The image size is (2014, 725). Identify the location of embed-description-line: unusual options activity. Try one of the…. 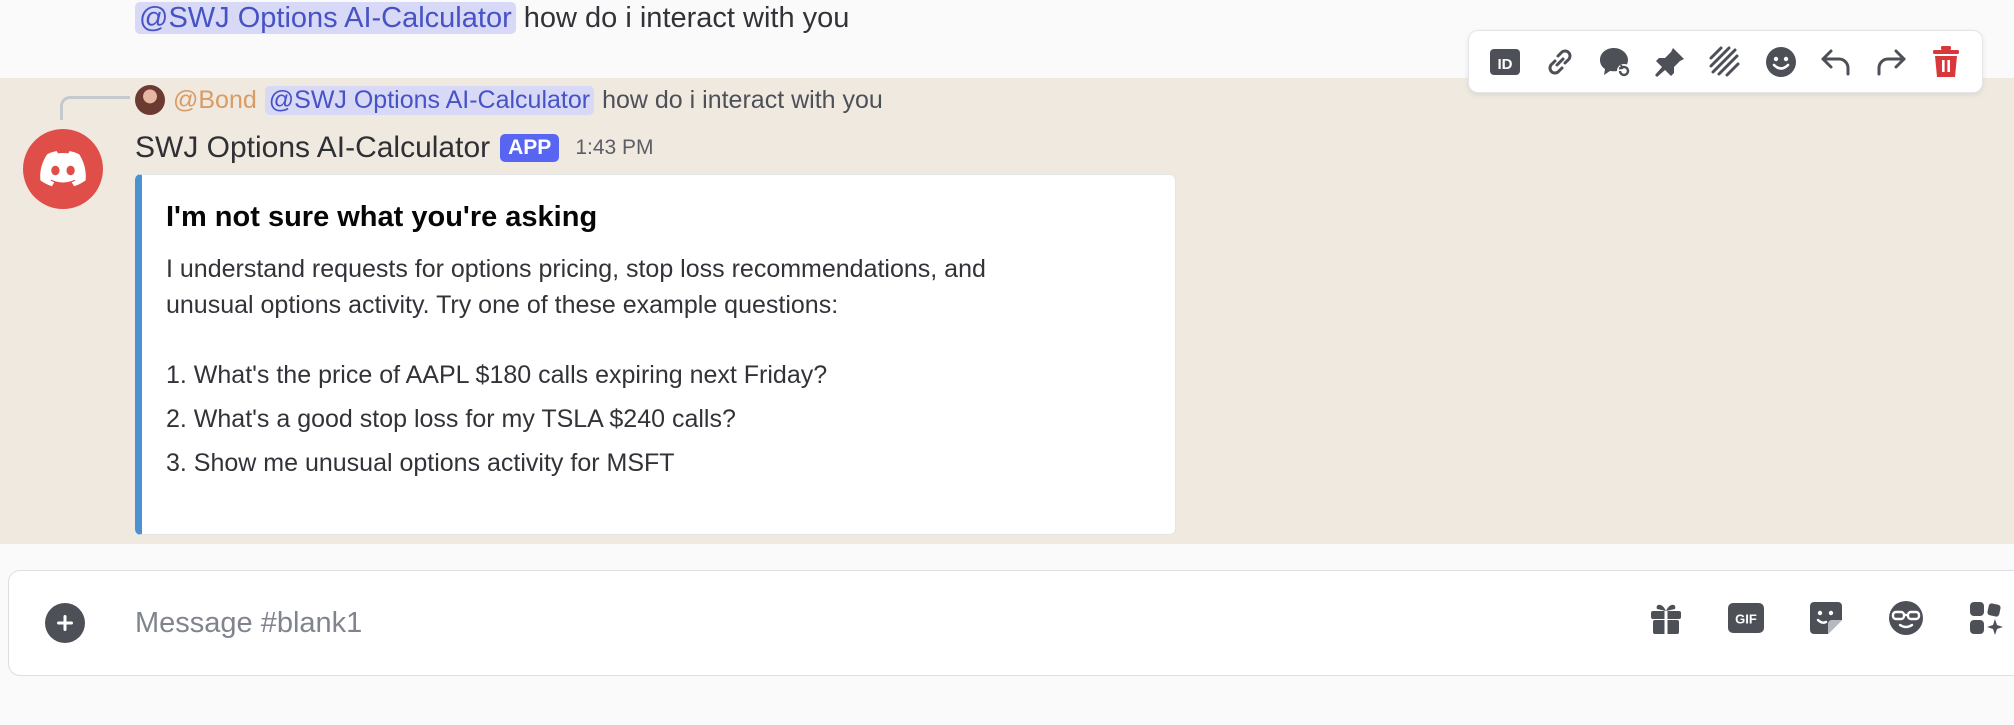
(502, 305).